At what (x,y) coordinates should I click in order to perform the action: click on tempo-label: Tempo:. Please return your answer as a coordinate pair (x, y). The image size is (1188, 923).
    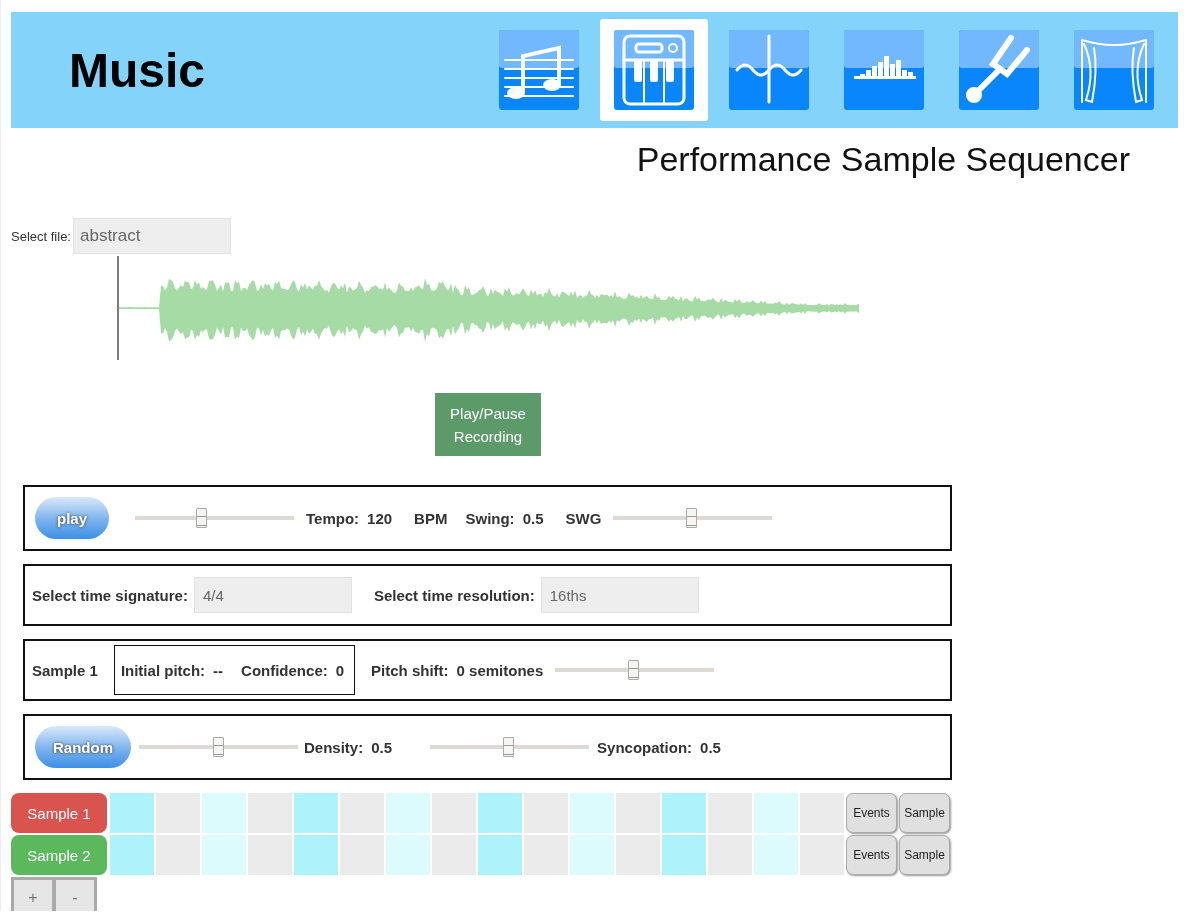
    Looking at the image, I should click on (333, 518).